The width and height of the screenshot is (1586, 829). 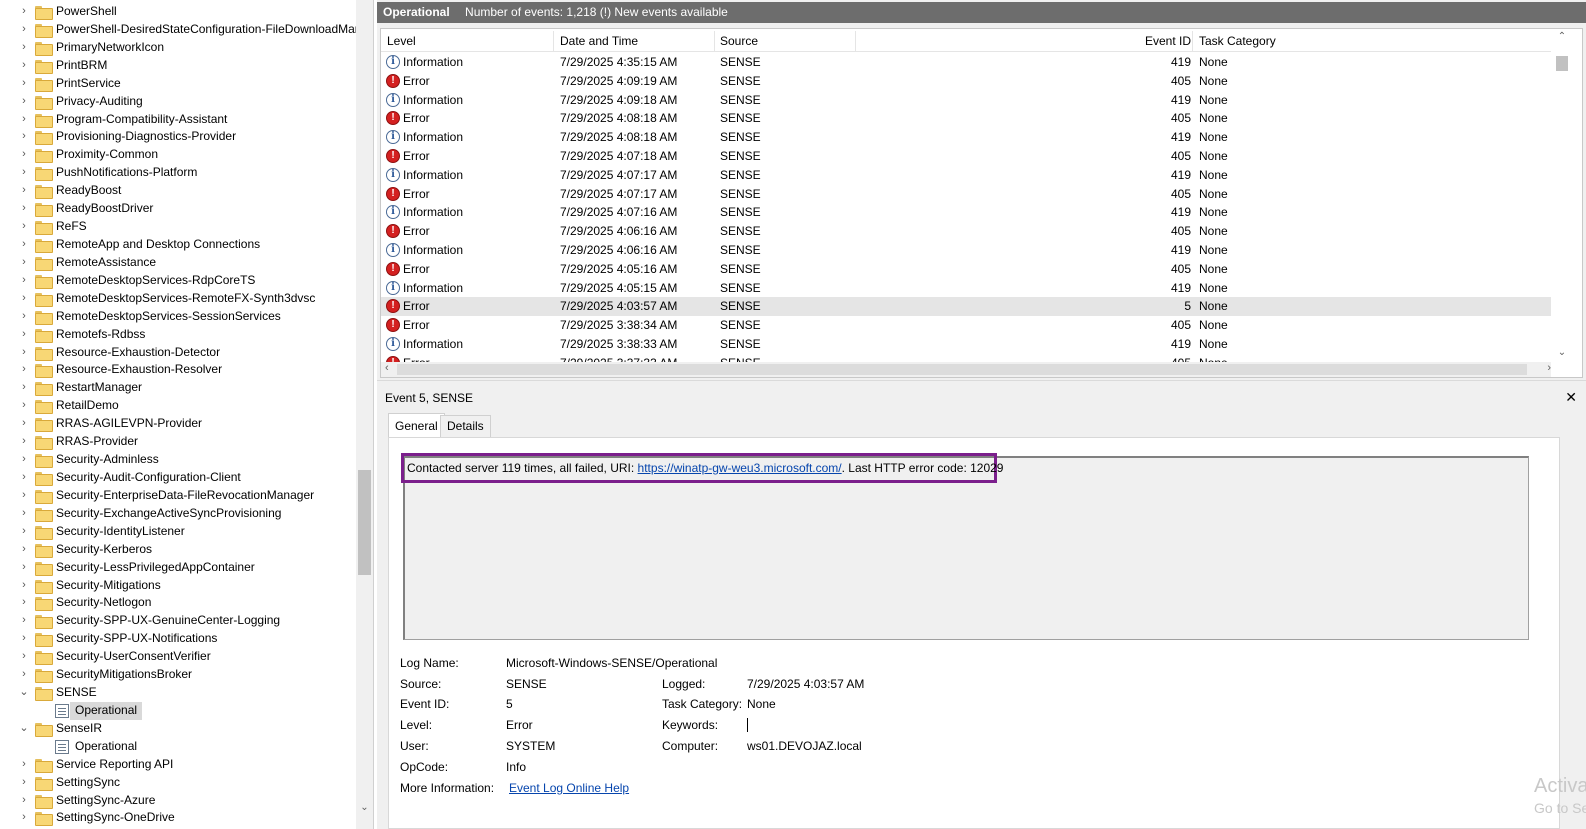 What do you see at coordinates (178, 783) in the screenshot?
I see `tree-item-folder: › SettingSync` at bounding box center [178, 783].